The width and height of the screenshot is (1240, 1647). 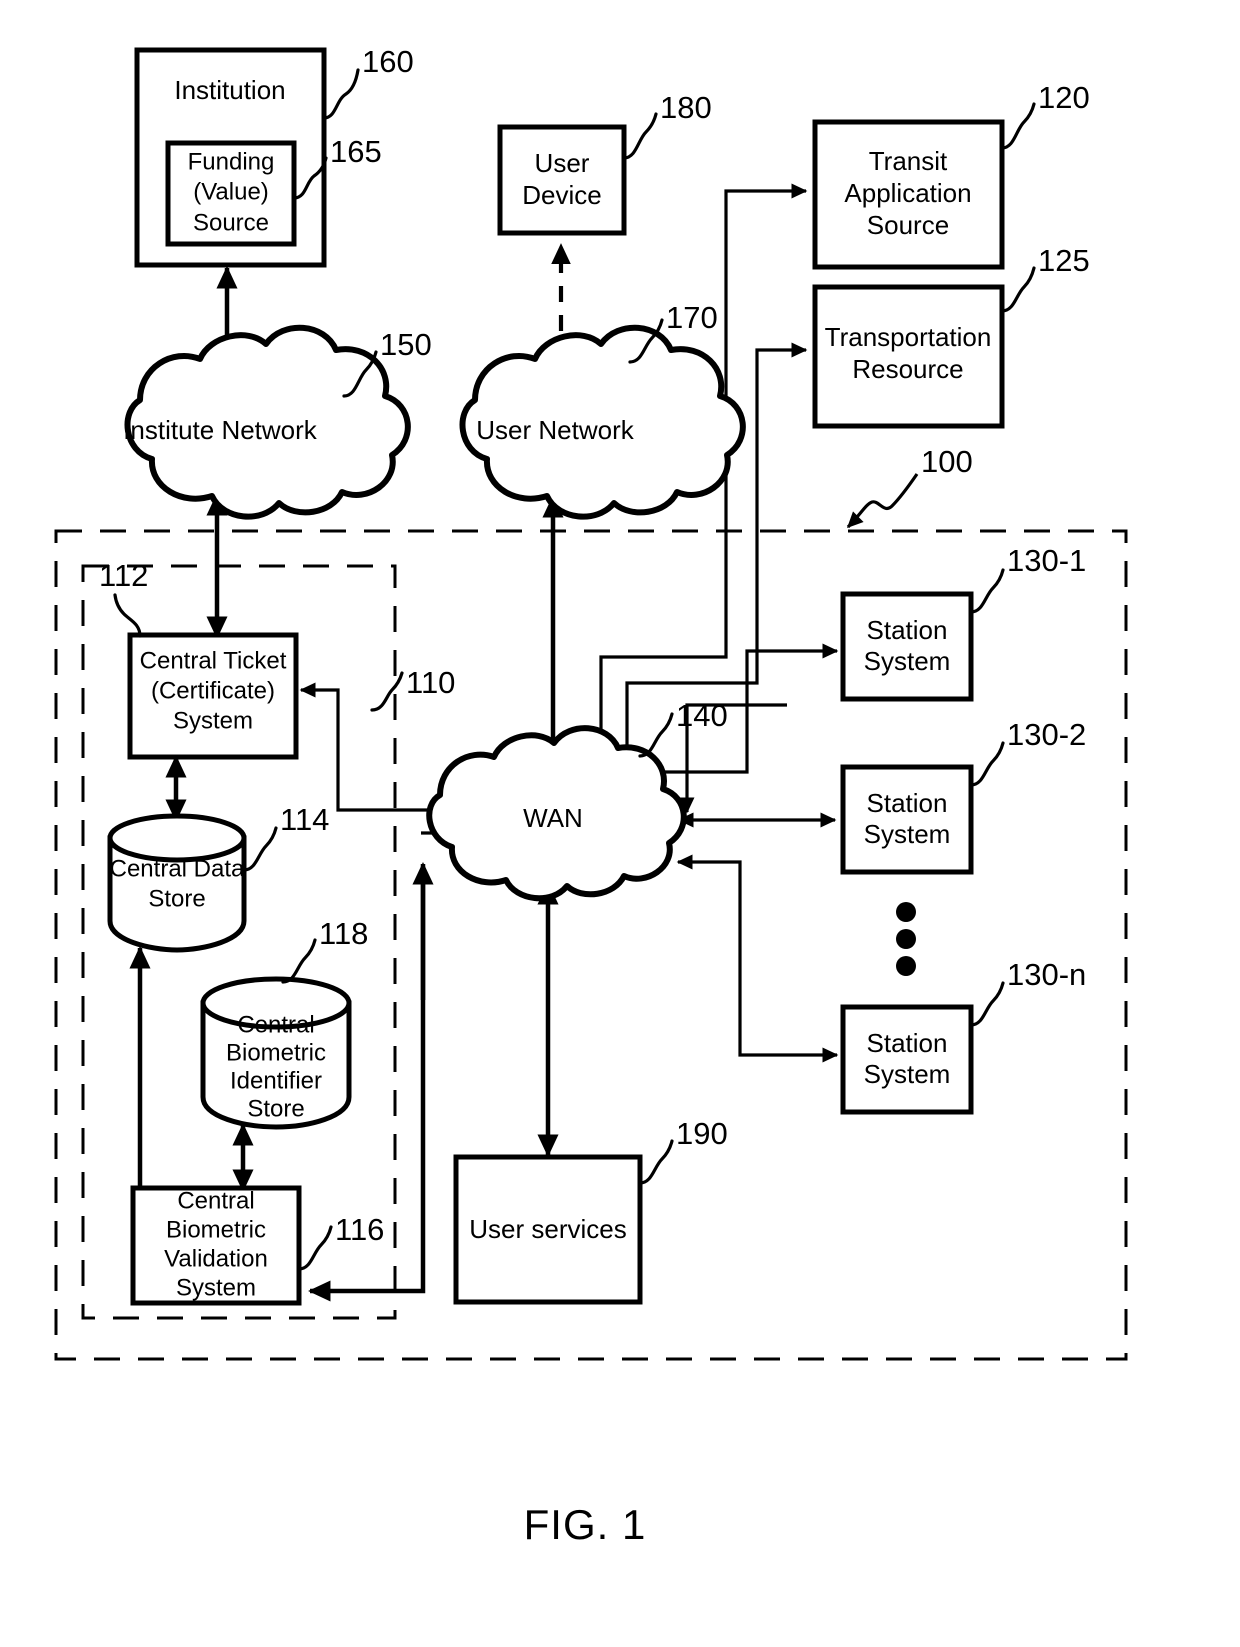 What do you see at coordinates (909, 486) in the screenshot?
I see `ref-leader-100: 100` at bounding box center [909, 486].